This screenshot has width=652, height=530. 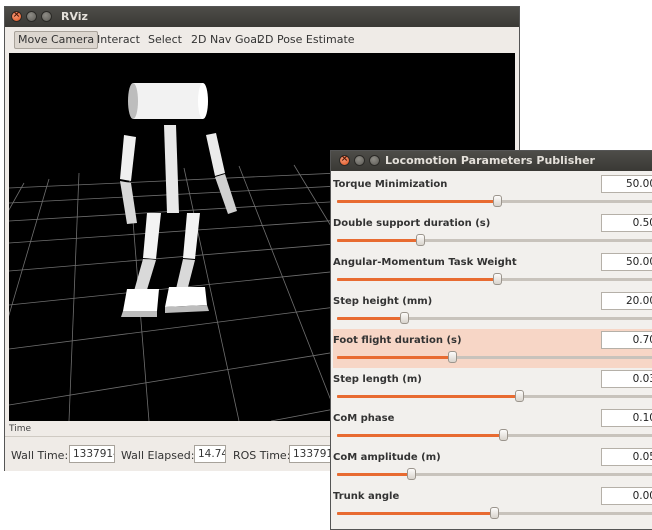 I want to click on parameter-value-field: 0.05, so click(x=626, y=457).